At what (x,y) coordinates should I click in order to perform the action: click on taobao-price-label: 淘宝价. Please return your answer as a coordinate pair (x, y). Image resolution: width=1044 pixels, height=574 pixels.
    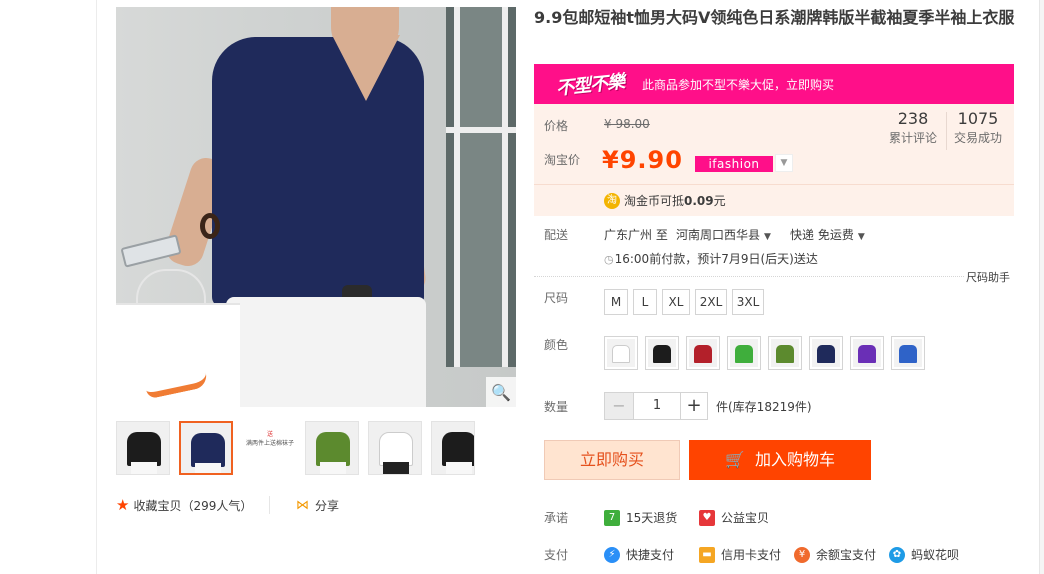
    Looking at the image, I should click on (562, 160).